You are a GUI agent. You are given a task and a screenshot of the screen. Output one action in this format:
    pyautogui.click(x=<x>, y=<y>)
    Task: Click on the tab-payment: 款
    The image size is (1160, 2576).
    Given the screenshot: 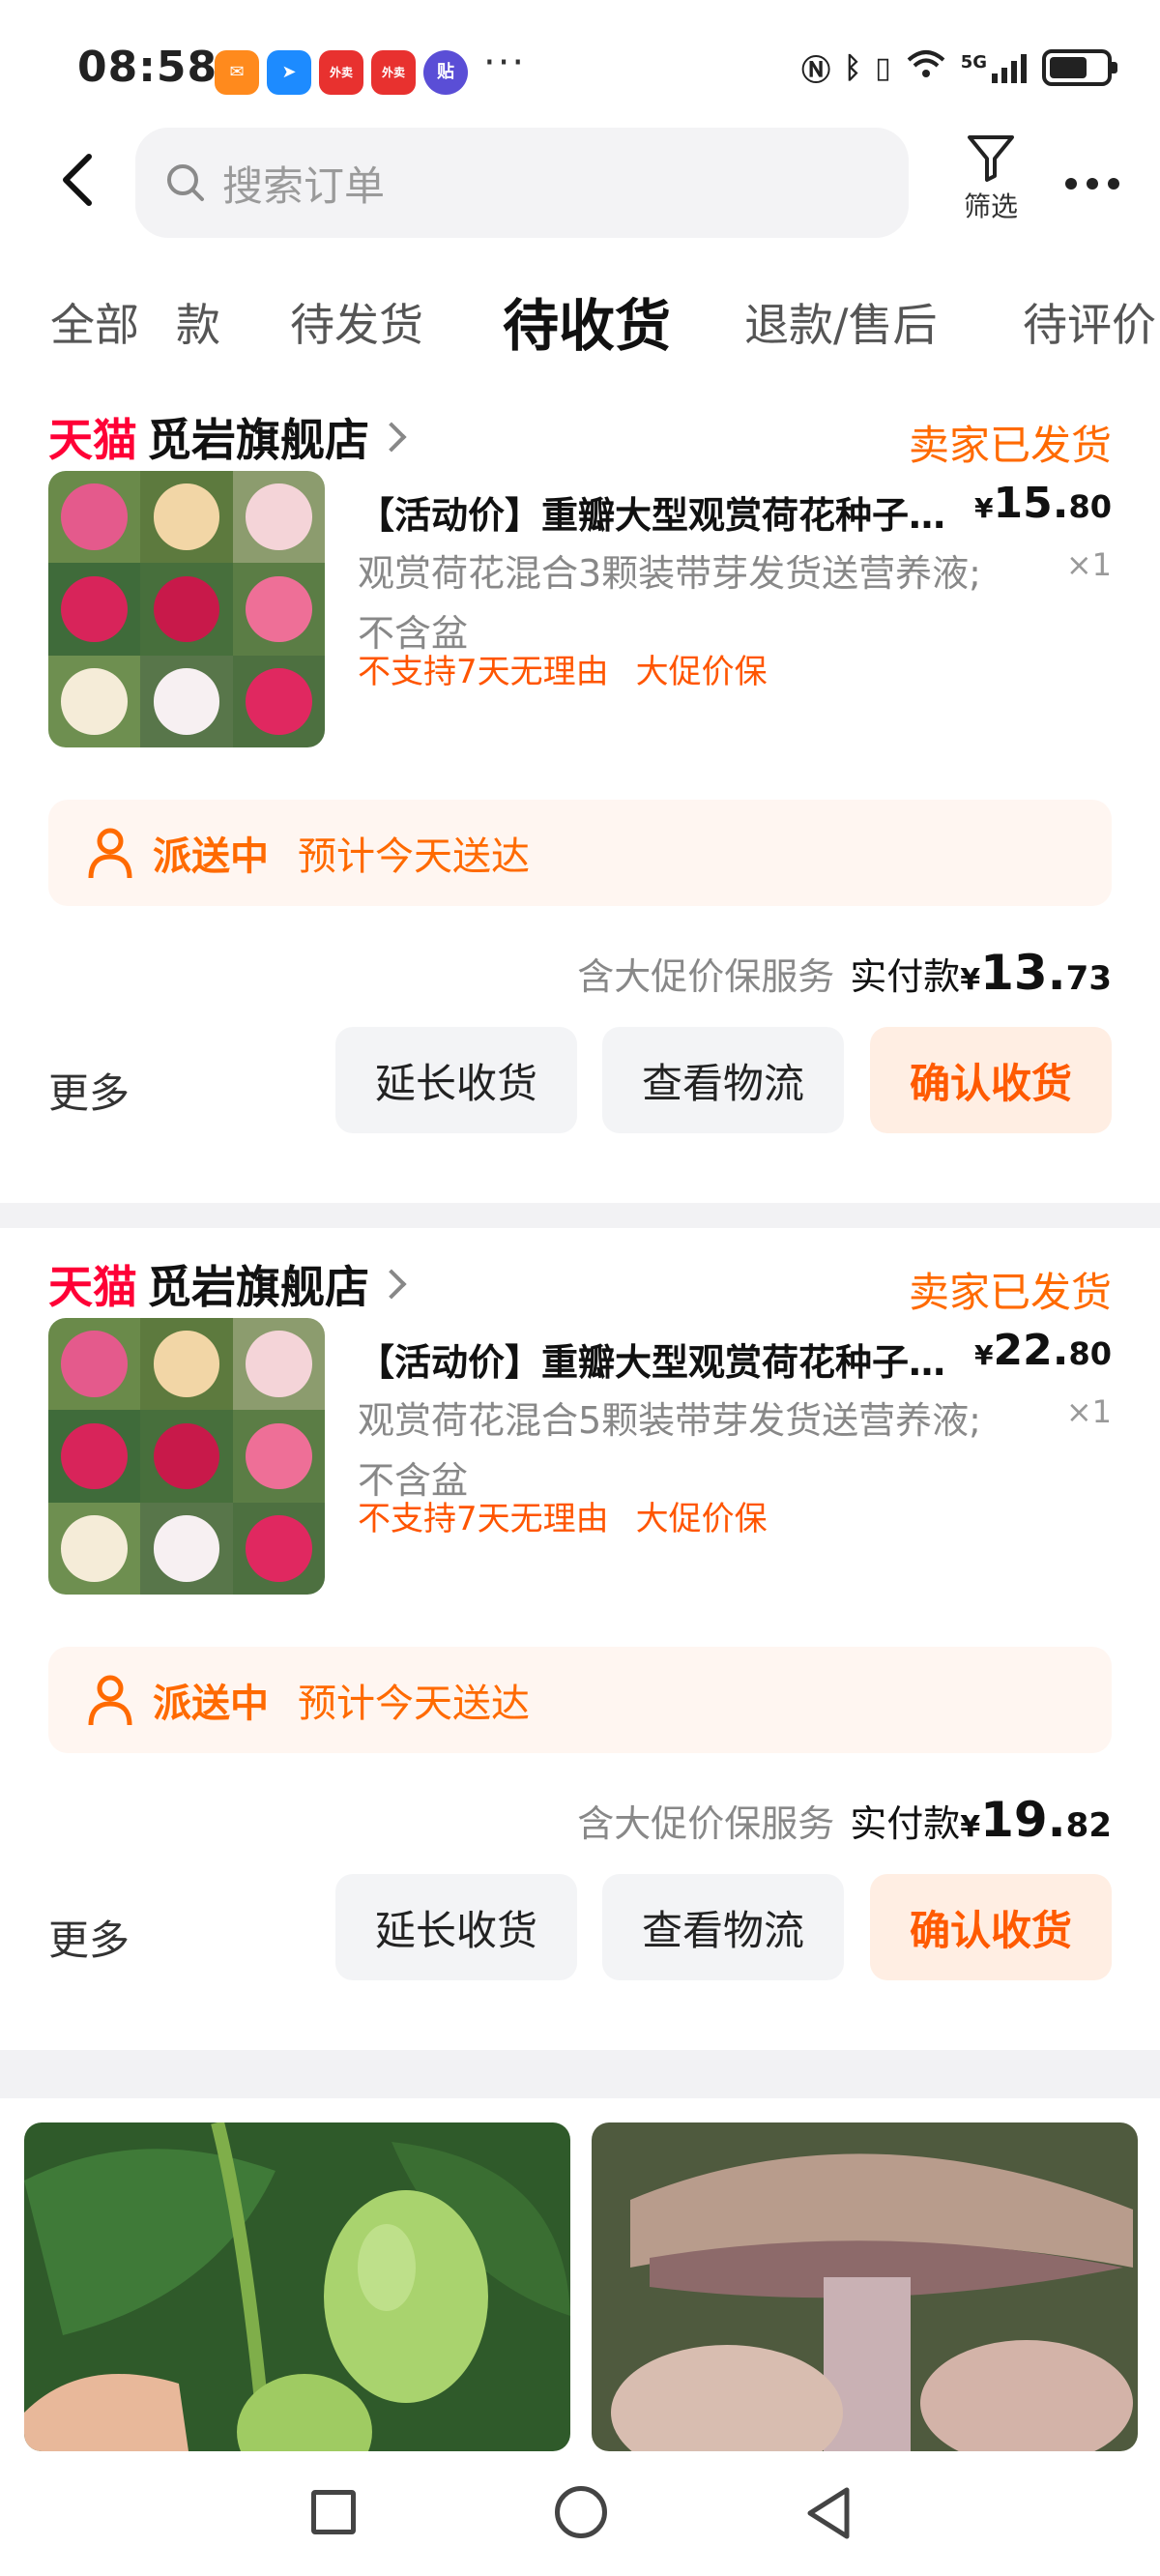 What is the action you would take?
    pyautogui.click(x=198, y=322)
    